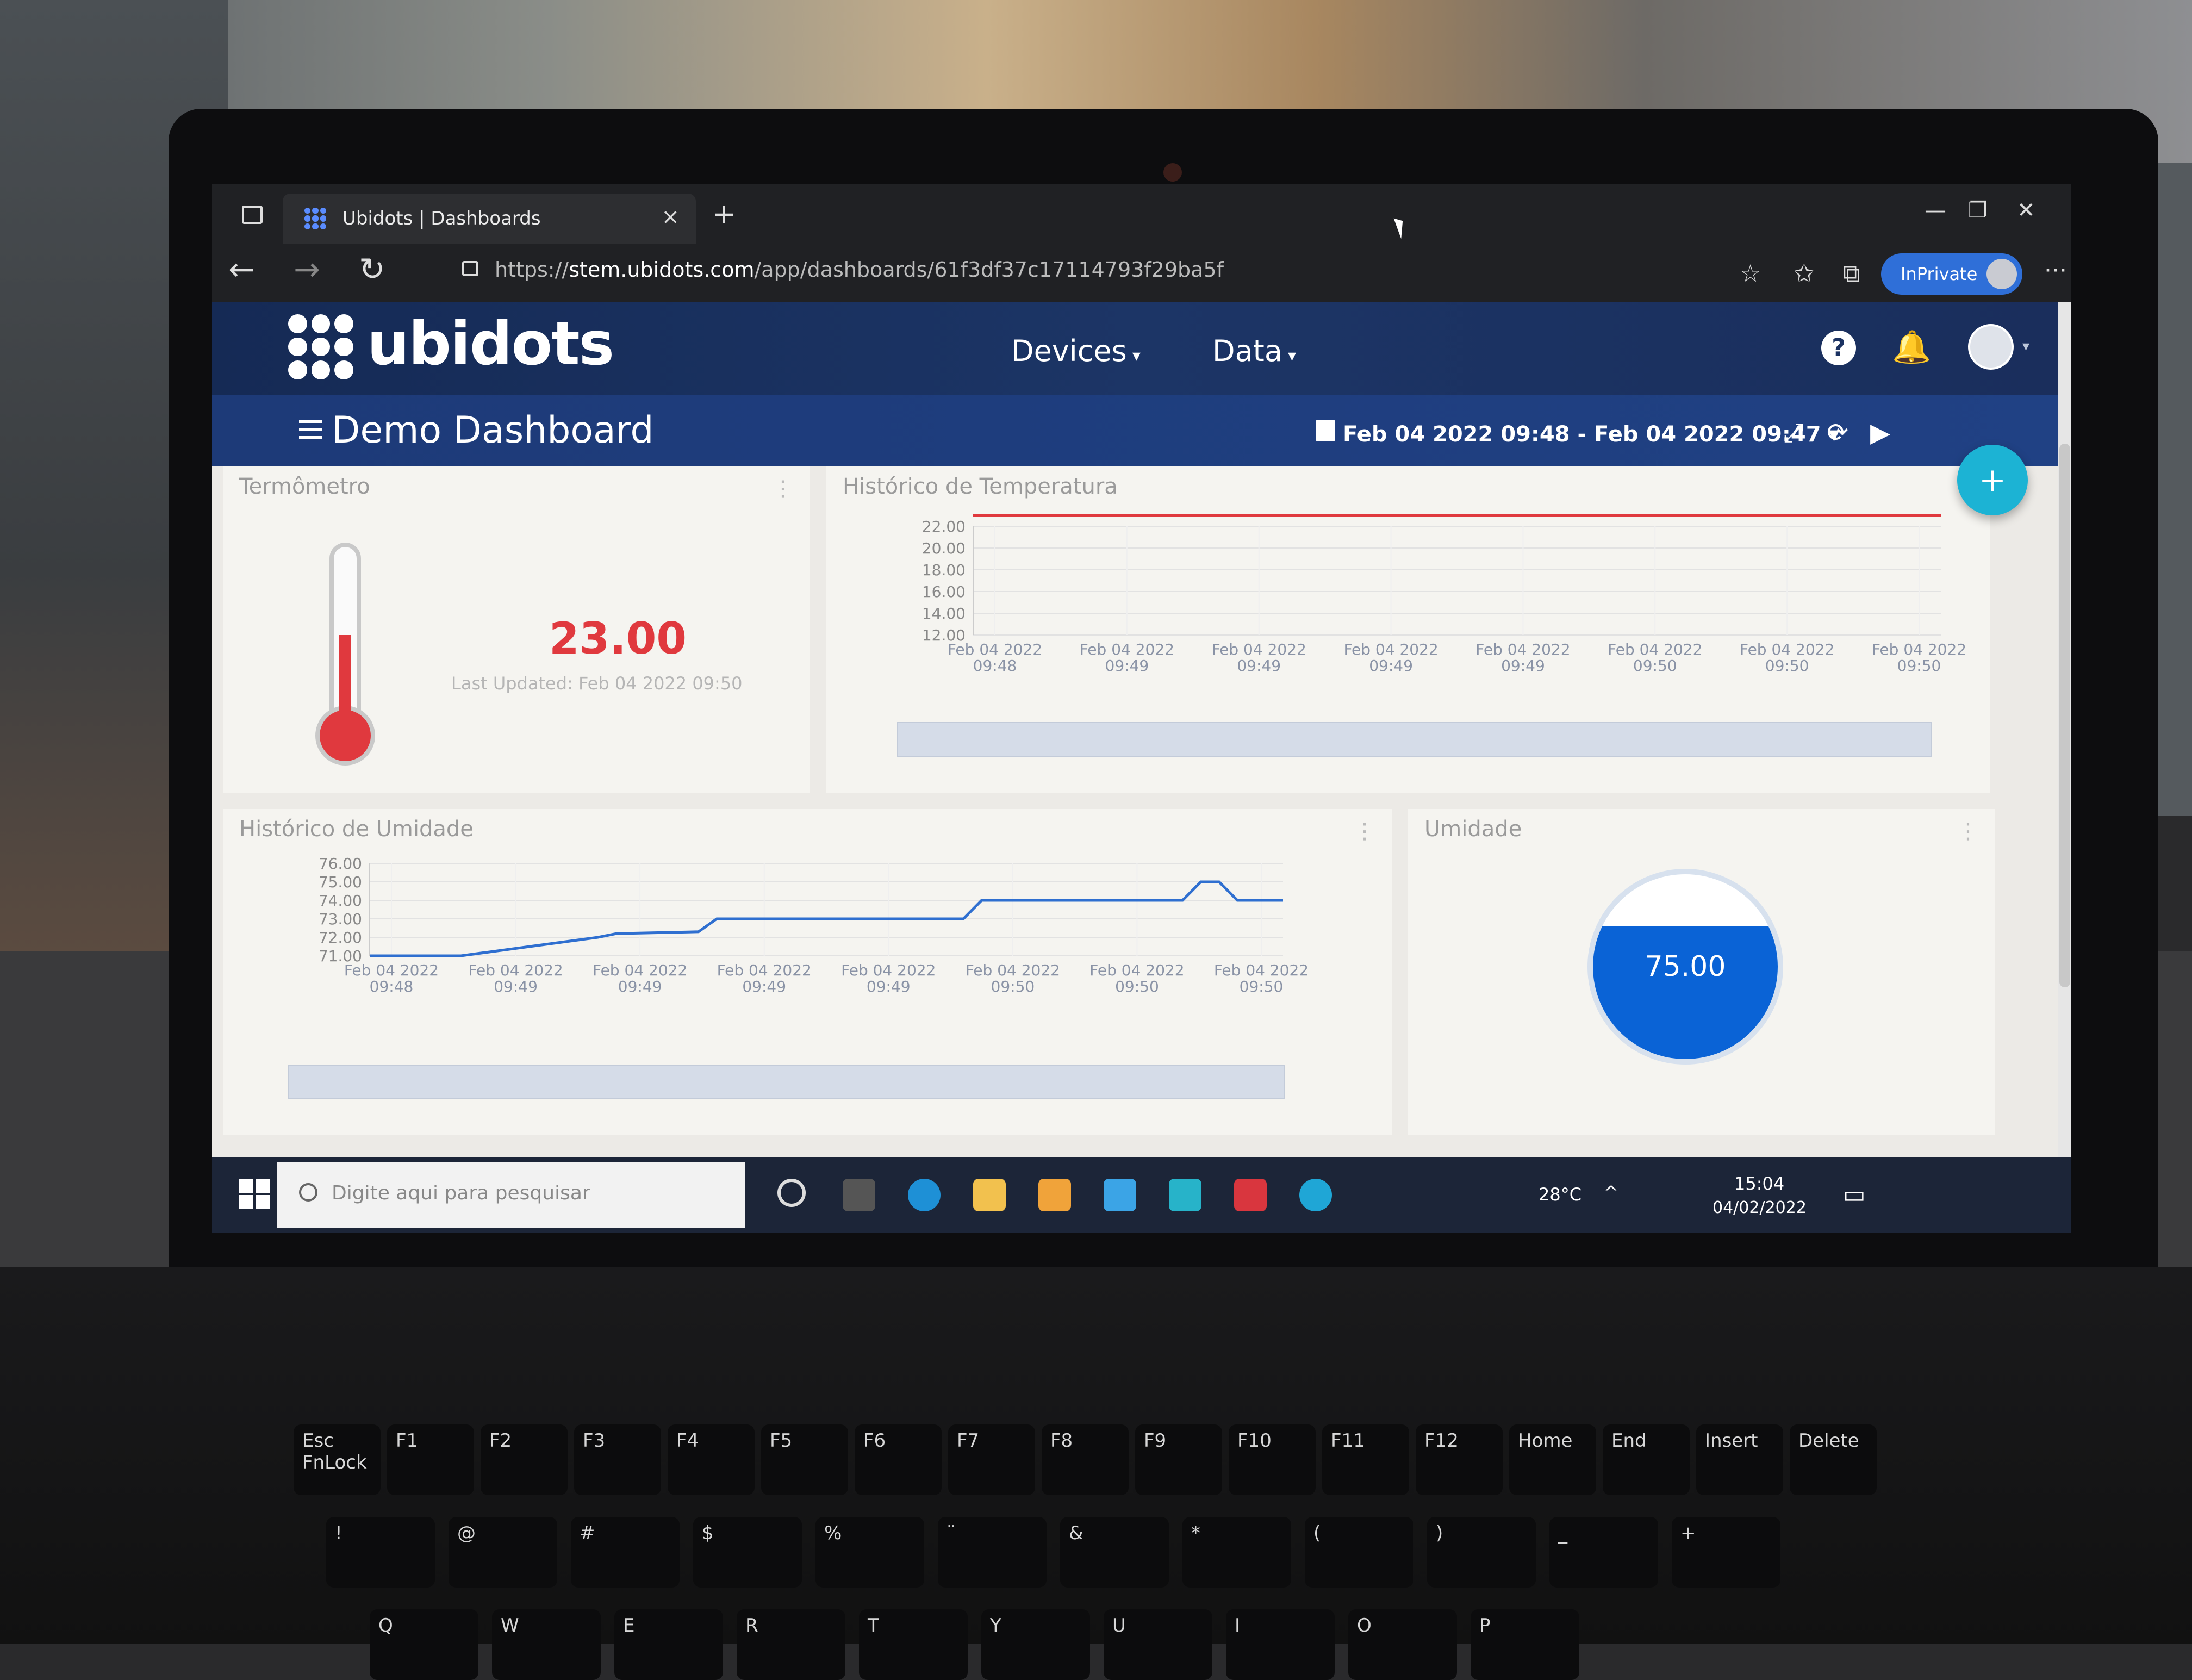 The height and width of the screenshot is (1680, 2192). Describe the element at coordinates (991, 1459) in the screenshot. I see `fn-row-key: F7` at that location.